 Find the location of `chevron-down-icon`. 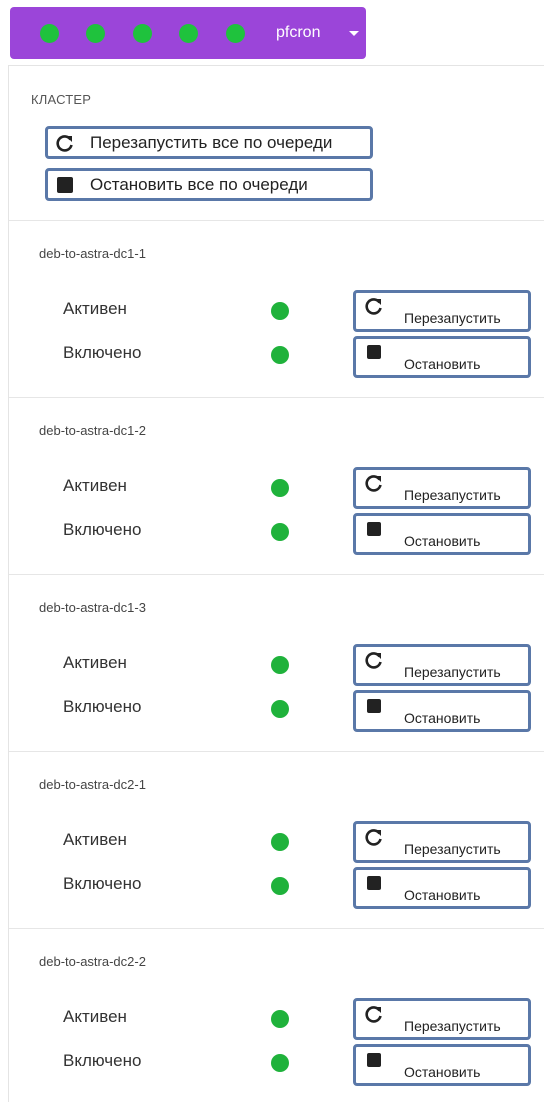

chevron-down-icon is located at coordinates (354, 33).